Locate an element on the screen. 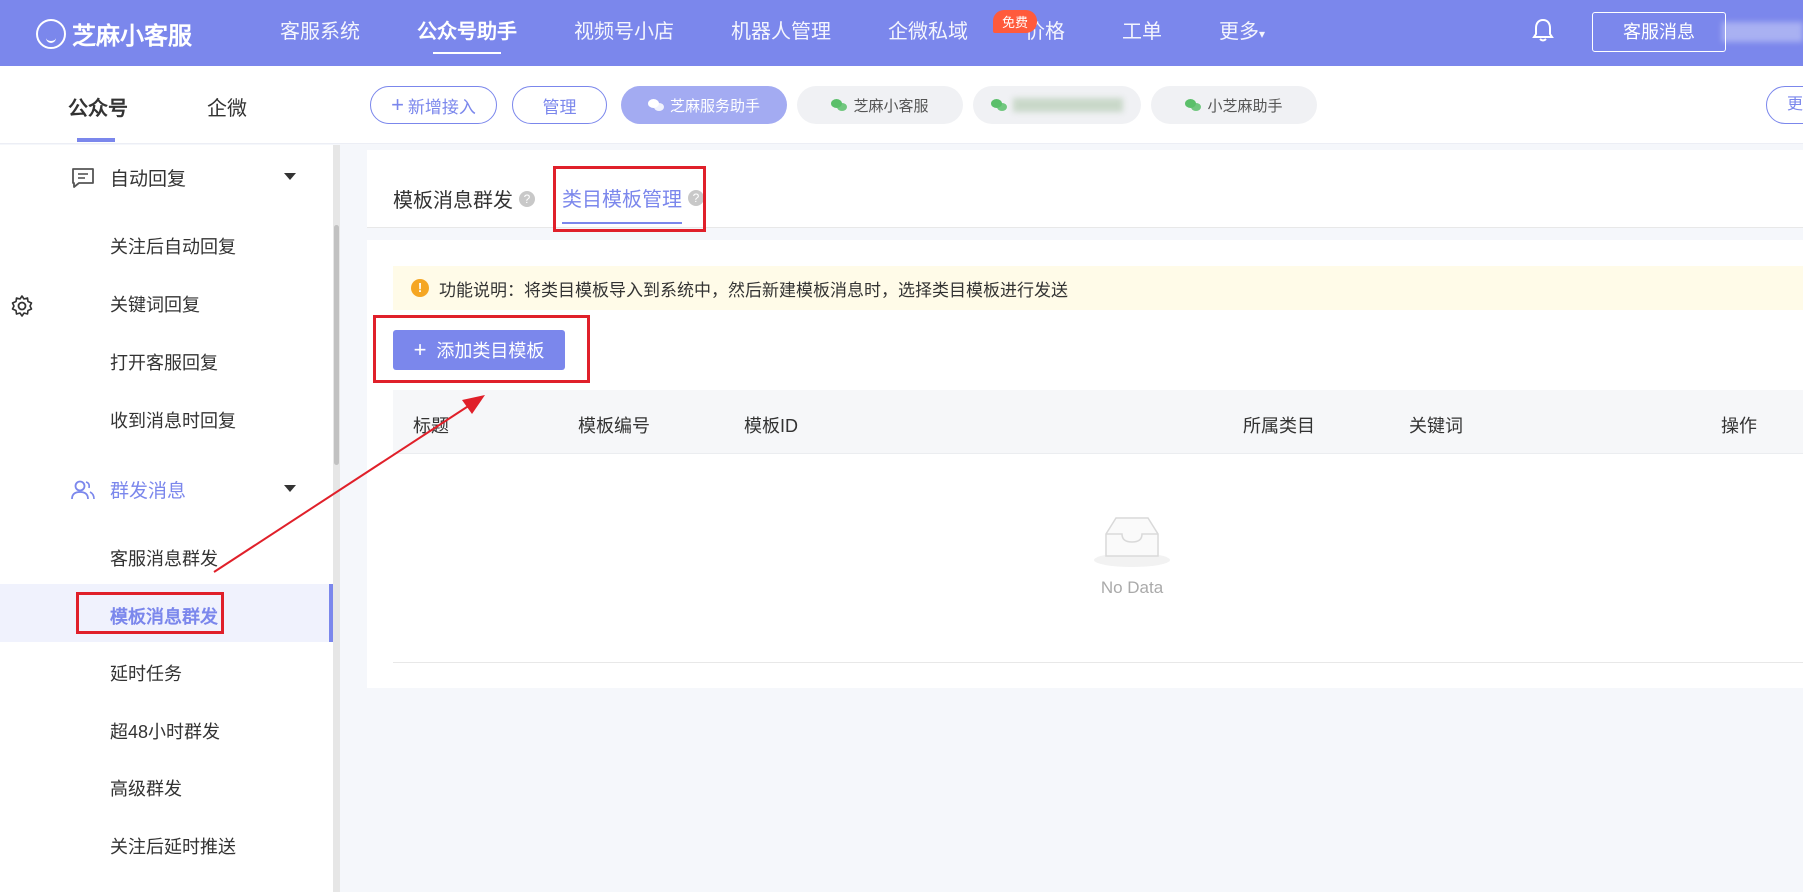 This screenshot has height=892, width=1803. blurred-account-name is located at coordinates (1068, 105).